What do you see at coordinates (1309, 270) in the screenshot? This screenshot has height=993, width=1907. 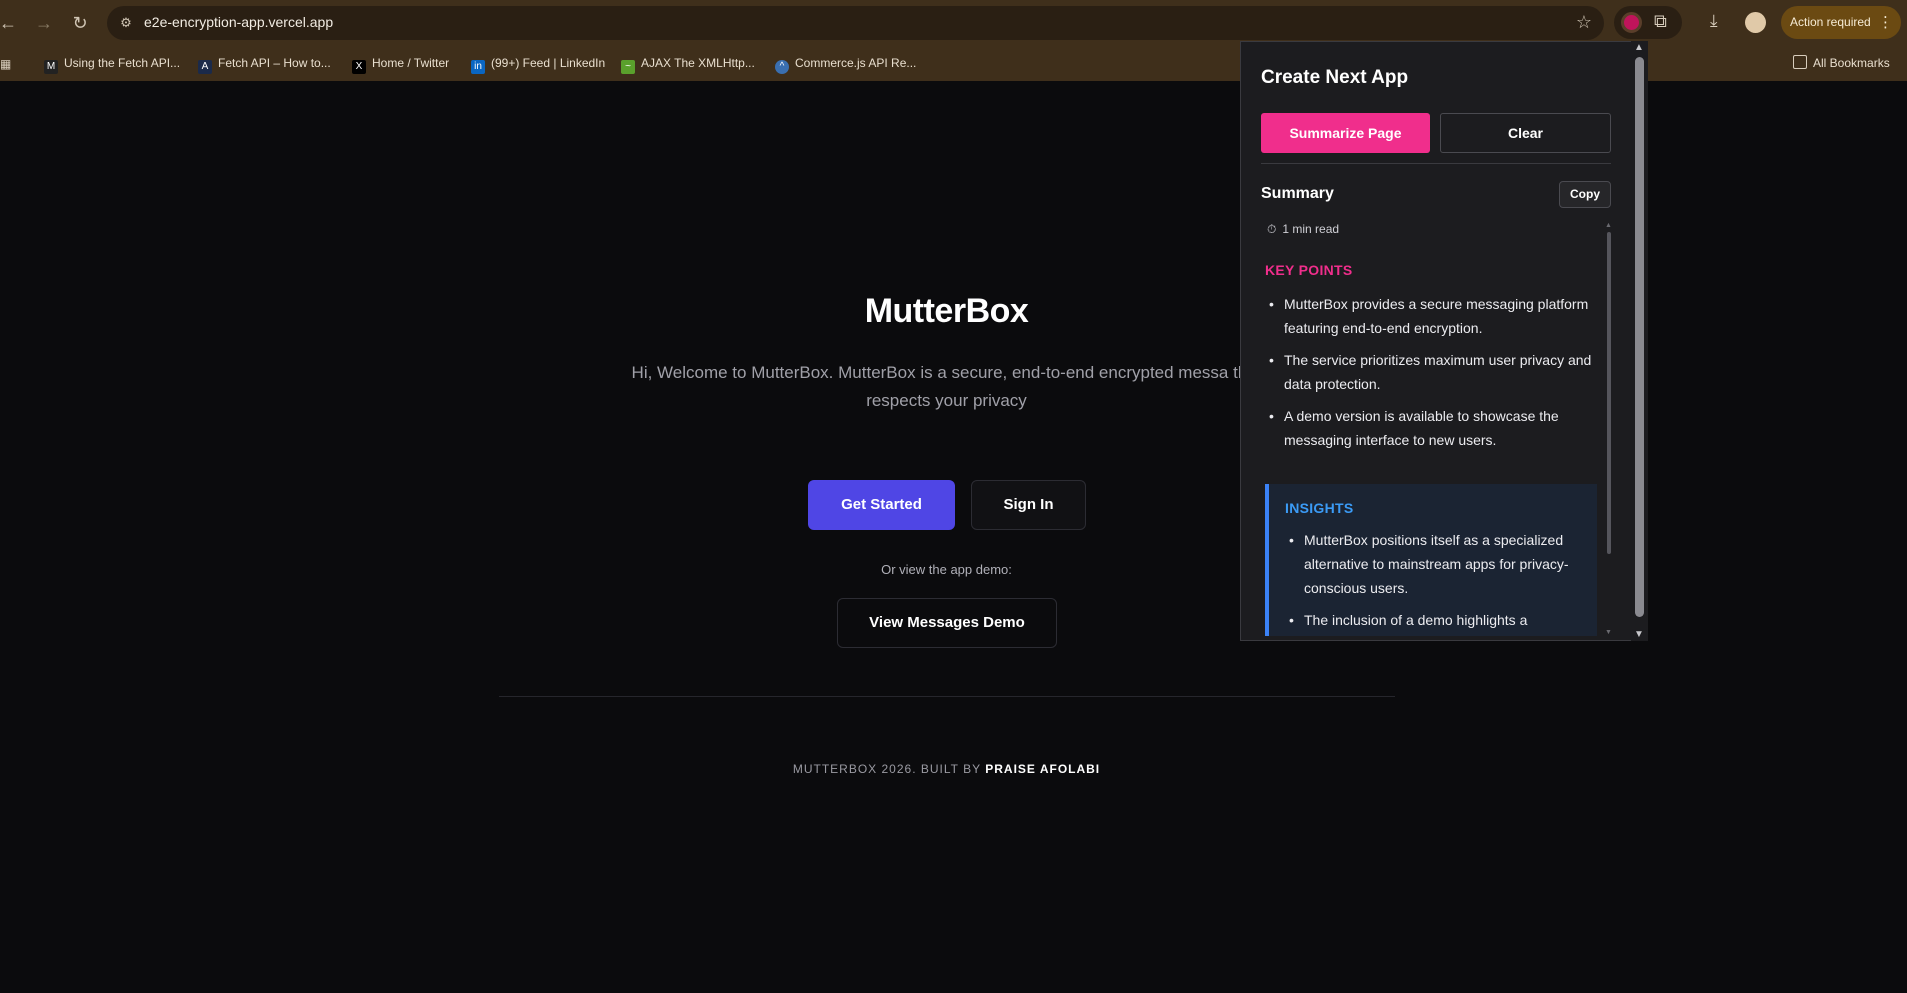 I see `key-points-heading: KEY POINTS` at bounding box center [1309, 270].